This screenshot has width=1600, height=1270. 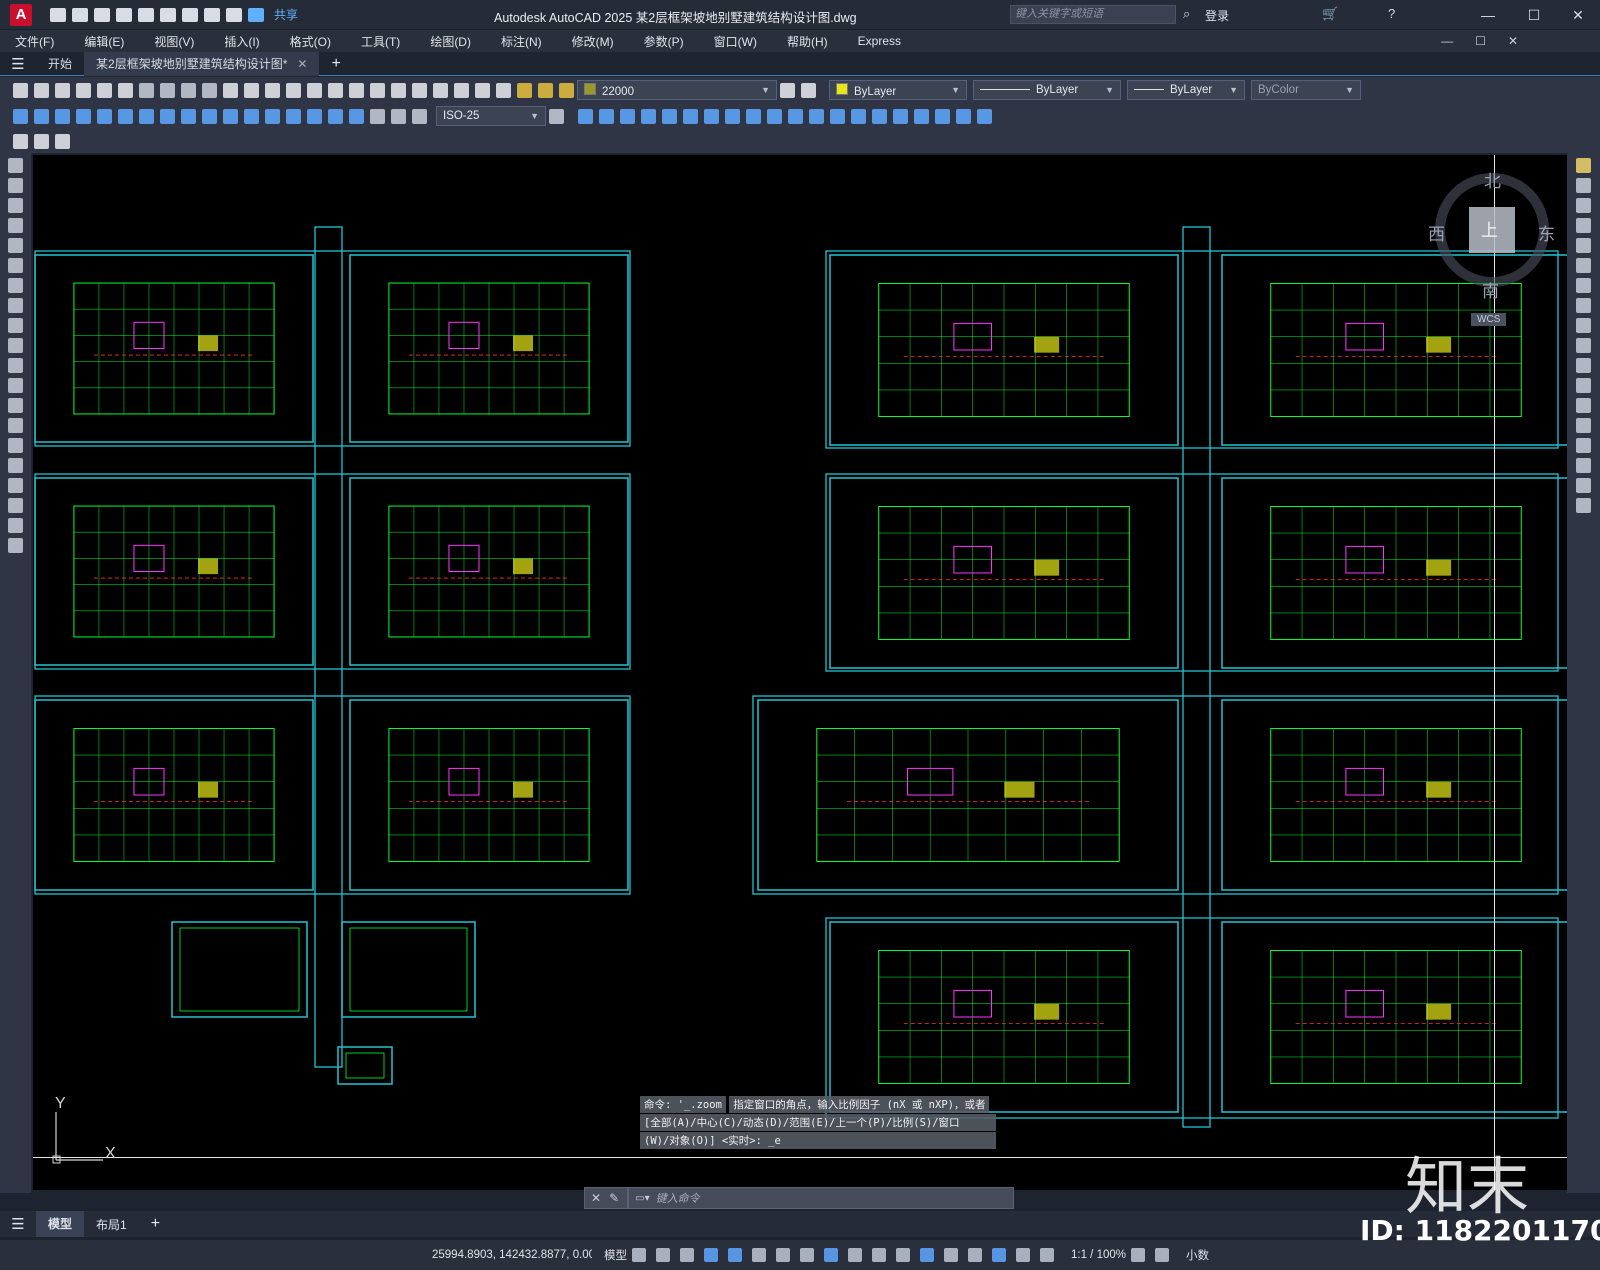 What do you see at coordinates (1578, 15) in the screenshot?
I see `close-icon: ✕` at bounding box center [1578, 15].